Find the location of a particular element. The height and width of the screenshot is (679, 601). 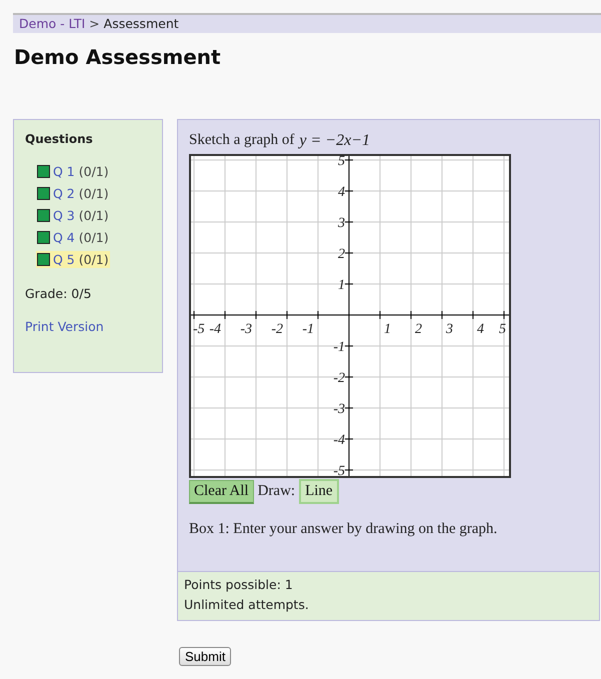

formula: y = −2x−1 is located at coordinates (334, 141).